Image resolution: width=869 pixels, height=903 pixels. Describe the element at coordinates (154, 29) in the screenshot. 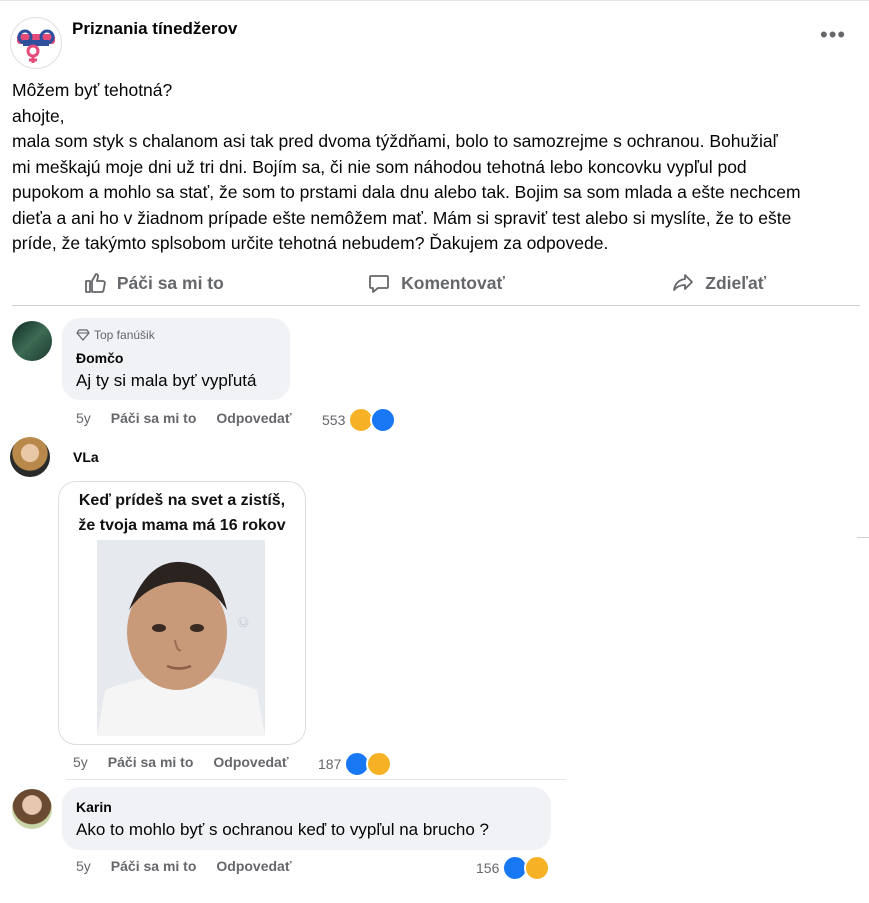

I see `page-name: Priznania tínedžerov` at that location.